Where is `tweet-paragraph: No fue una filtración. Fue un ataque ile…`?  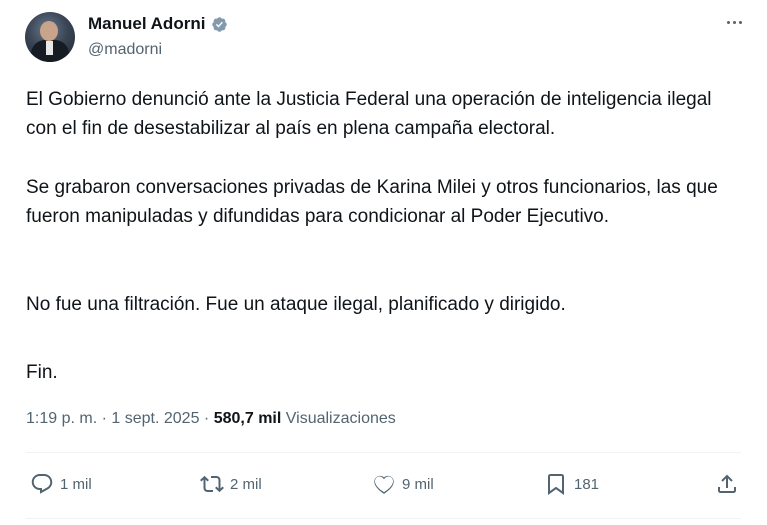 tweet-paragraph: No fue una filtración. Fue un ataque ile… is located at coordinates (296, 304).